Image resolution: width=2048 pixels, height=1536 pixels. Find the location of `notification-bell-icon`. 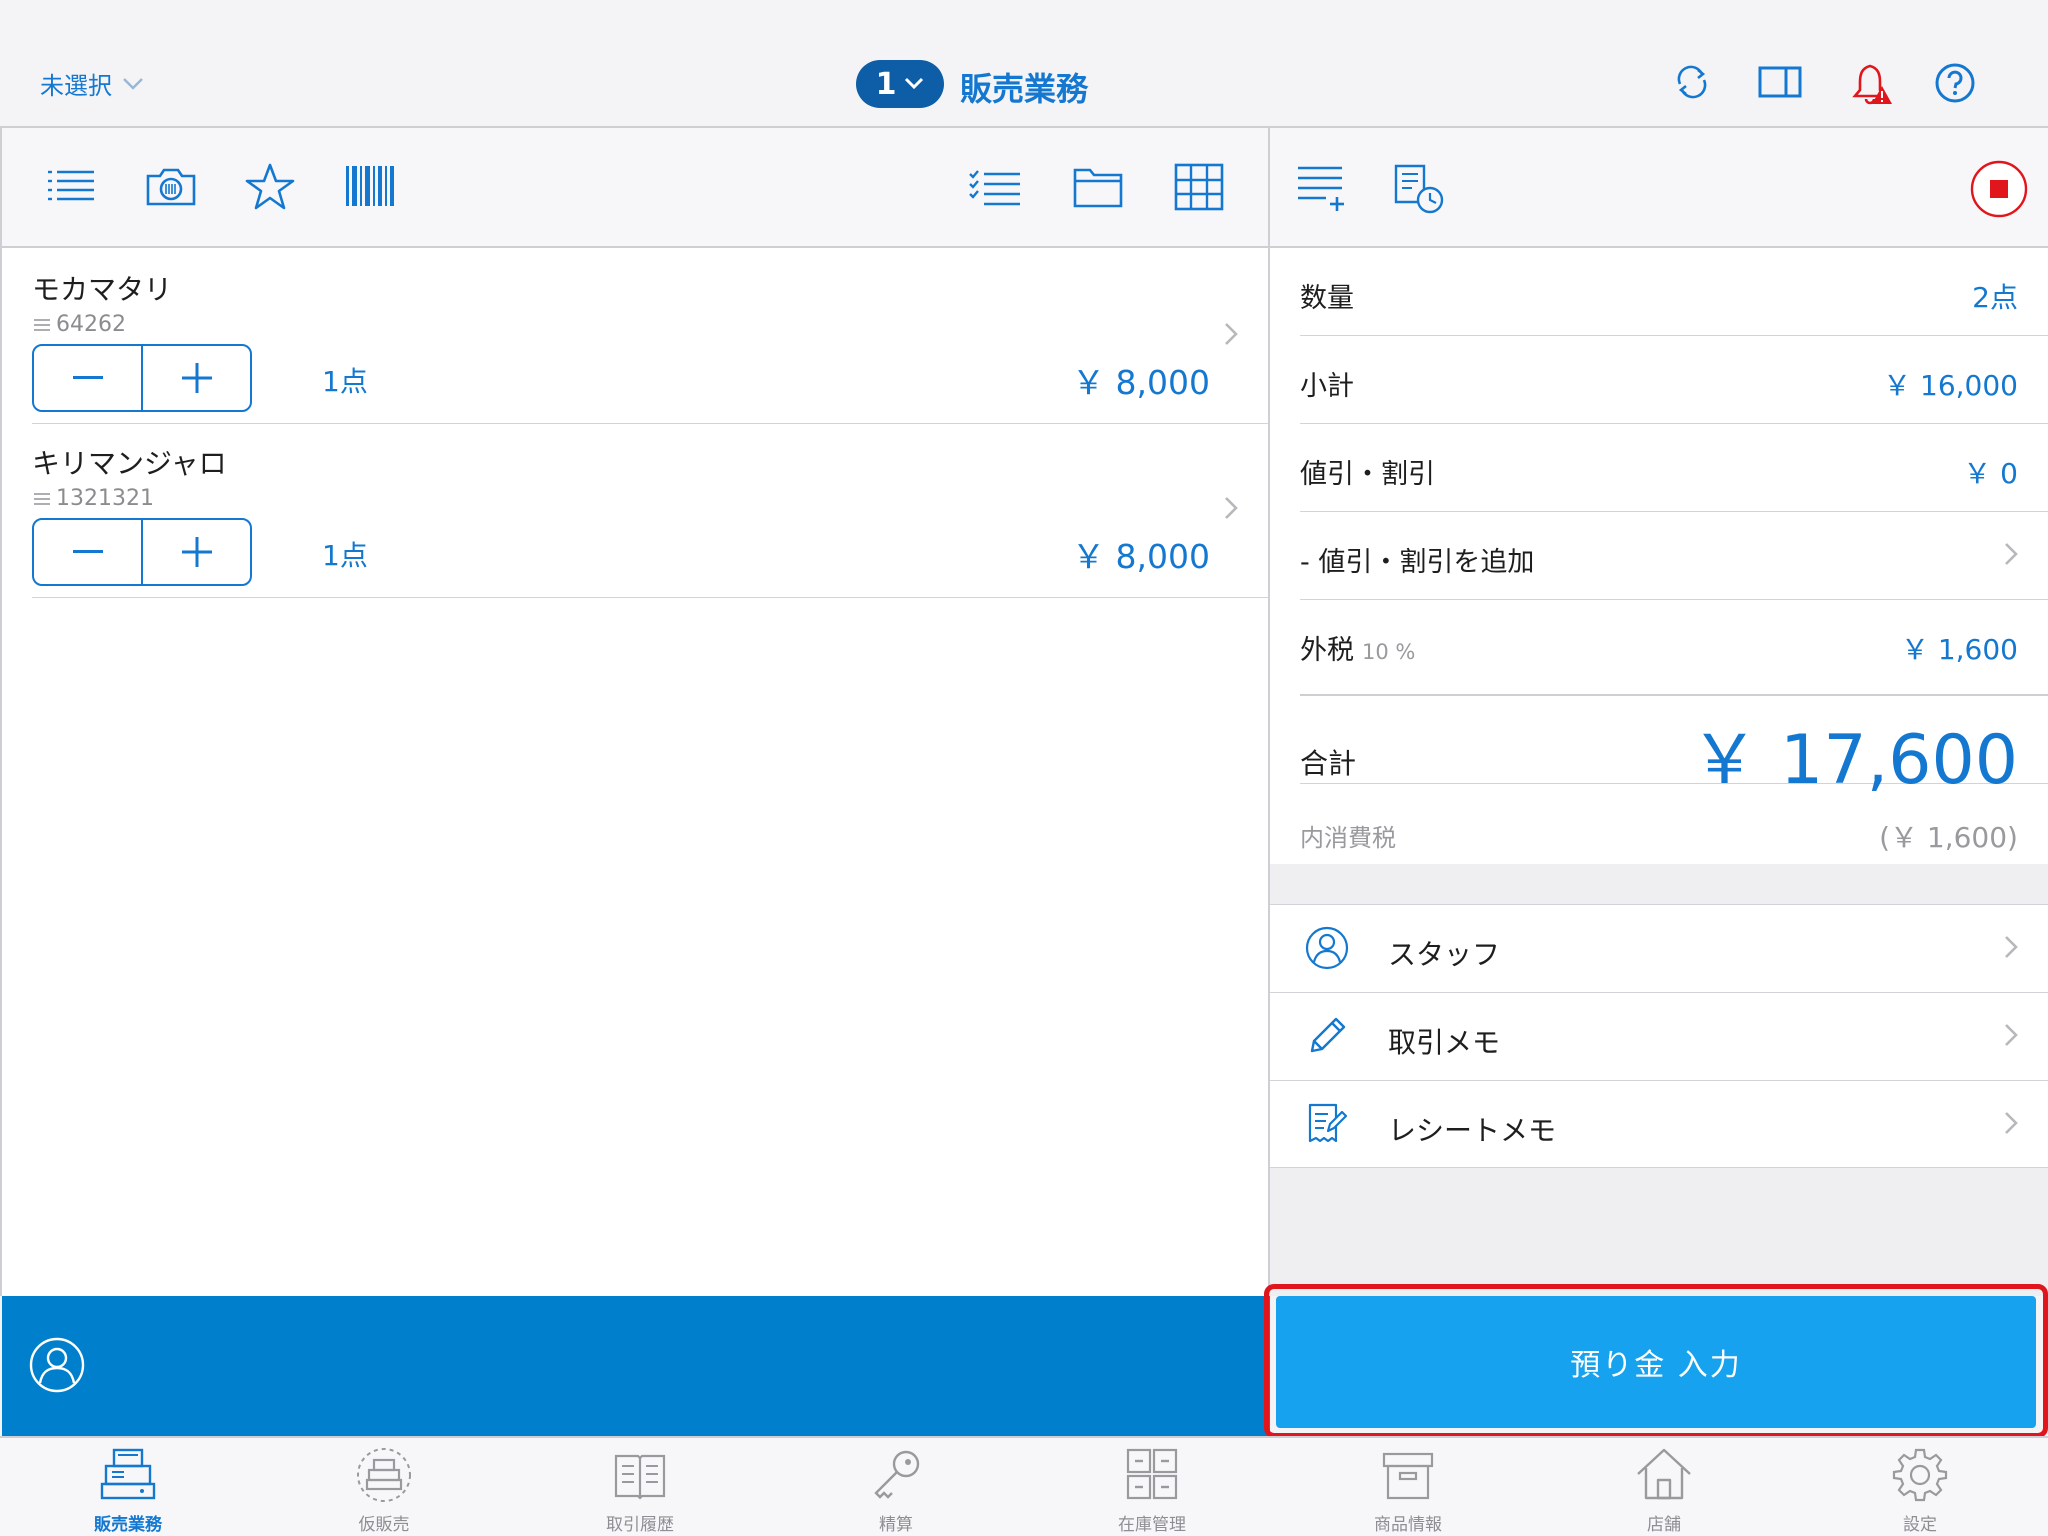

notification-bell-icon is located at coordinates (1872, 85).